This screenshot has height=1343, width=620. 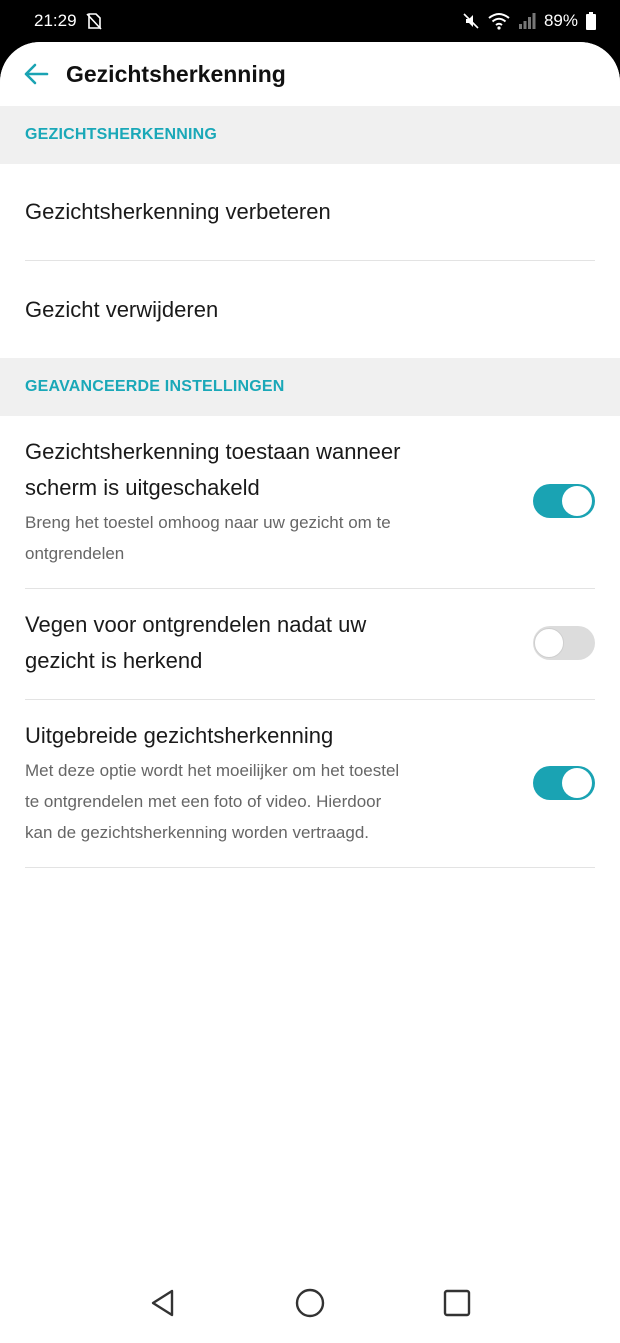 I want to click on advanced-recognition-toggle, so click(x=564, y=783).